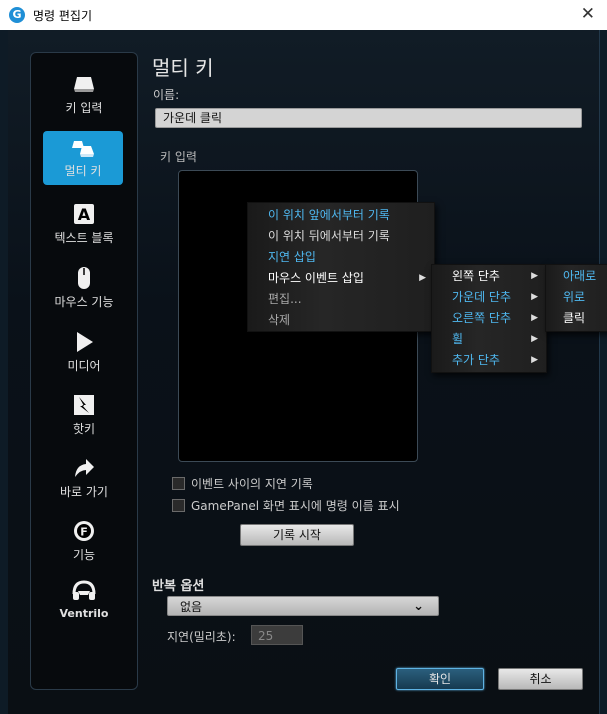 The height and width of the screenshot is (714, 607). I want to click on menu-item-label: 마우스 이벤트 삽입, so click(316, 278).